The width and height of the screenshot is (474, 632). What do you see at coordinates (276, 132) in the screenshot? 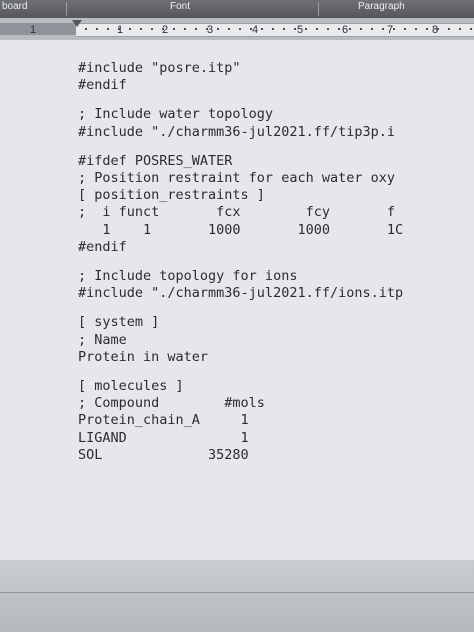
I see `code-line: #include "./charmm36-jul2021.ff/tip3p.i` at bounding box center [276, 132].